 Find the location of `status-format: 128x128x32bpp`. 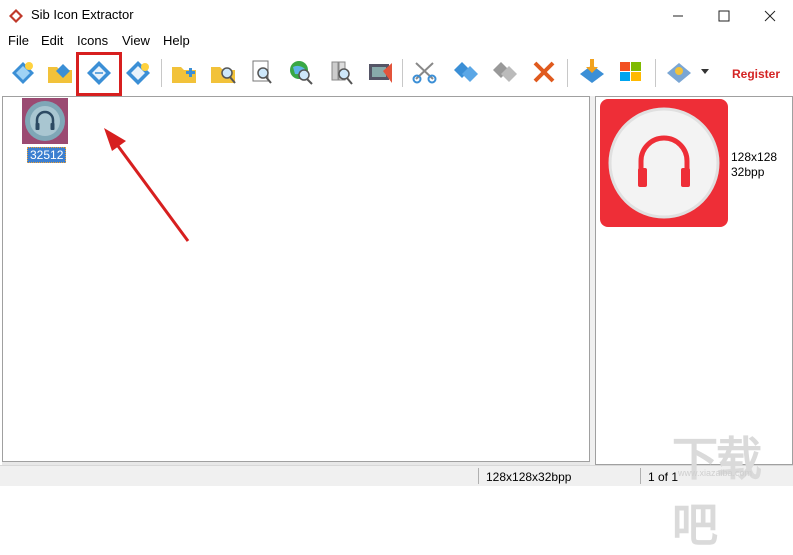

status-format: 128x128x32bpp is located at coordinates (529, 477).